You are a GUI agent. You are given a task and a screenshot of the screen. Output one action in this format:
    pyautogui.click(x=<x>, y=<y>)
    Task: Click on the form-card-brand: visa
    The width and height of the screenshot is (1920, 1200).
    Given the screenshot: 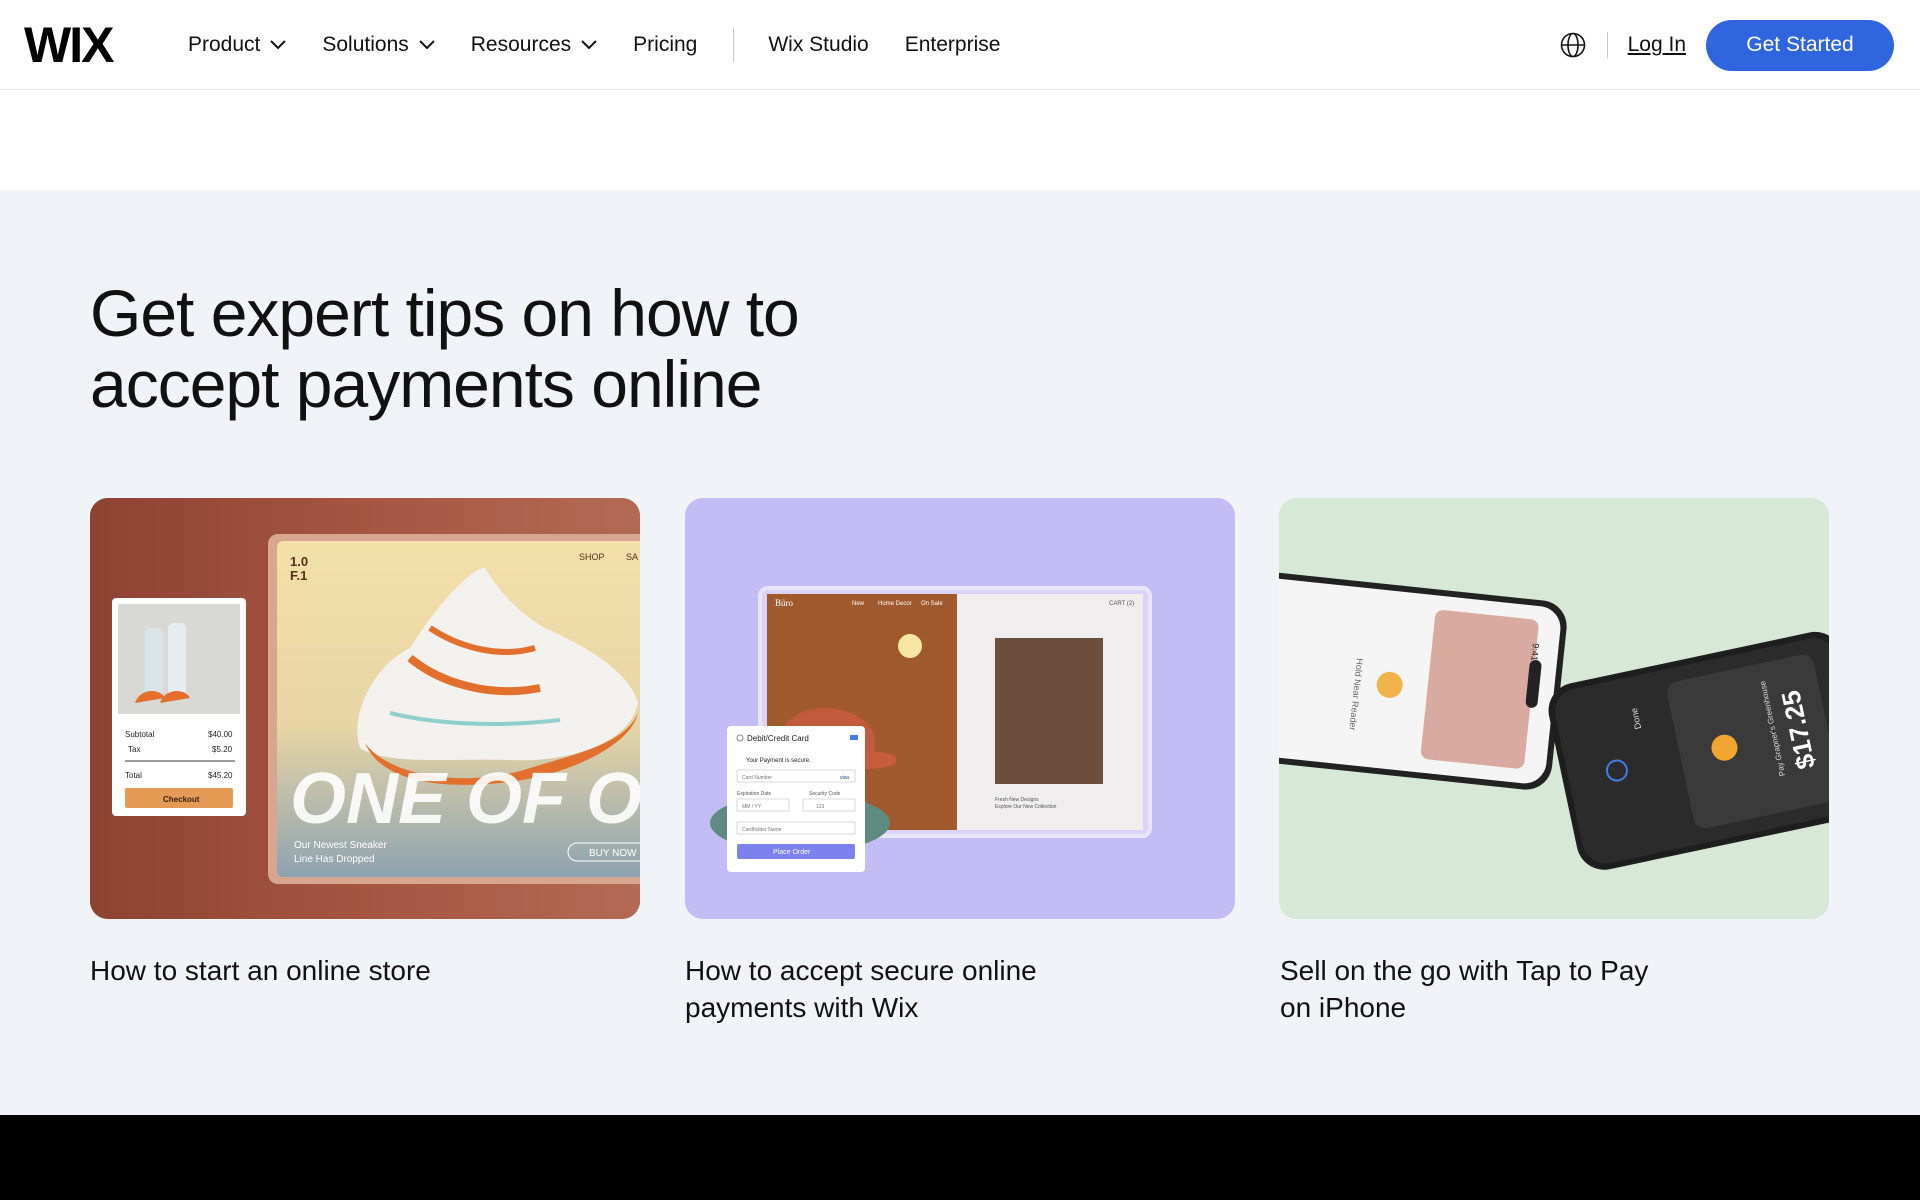 What is the action you would take?
    pyautogui.click(x=844, y=778)
    